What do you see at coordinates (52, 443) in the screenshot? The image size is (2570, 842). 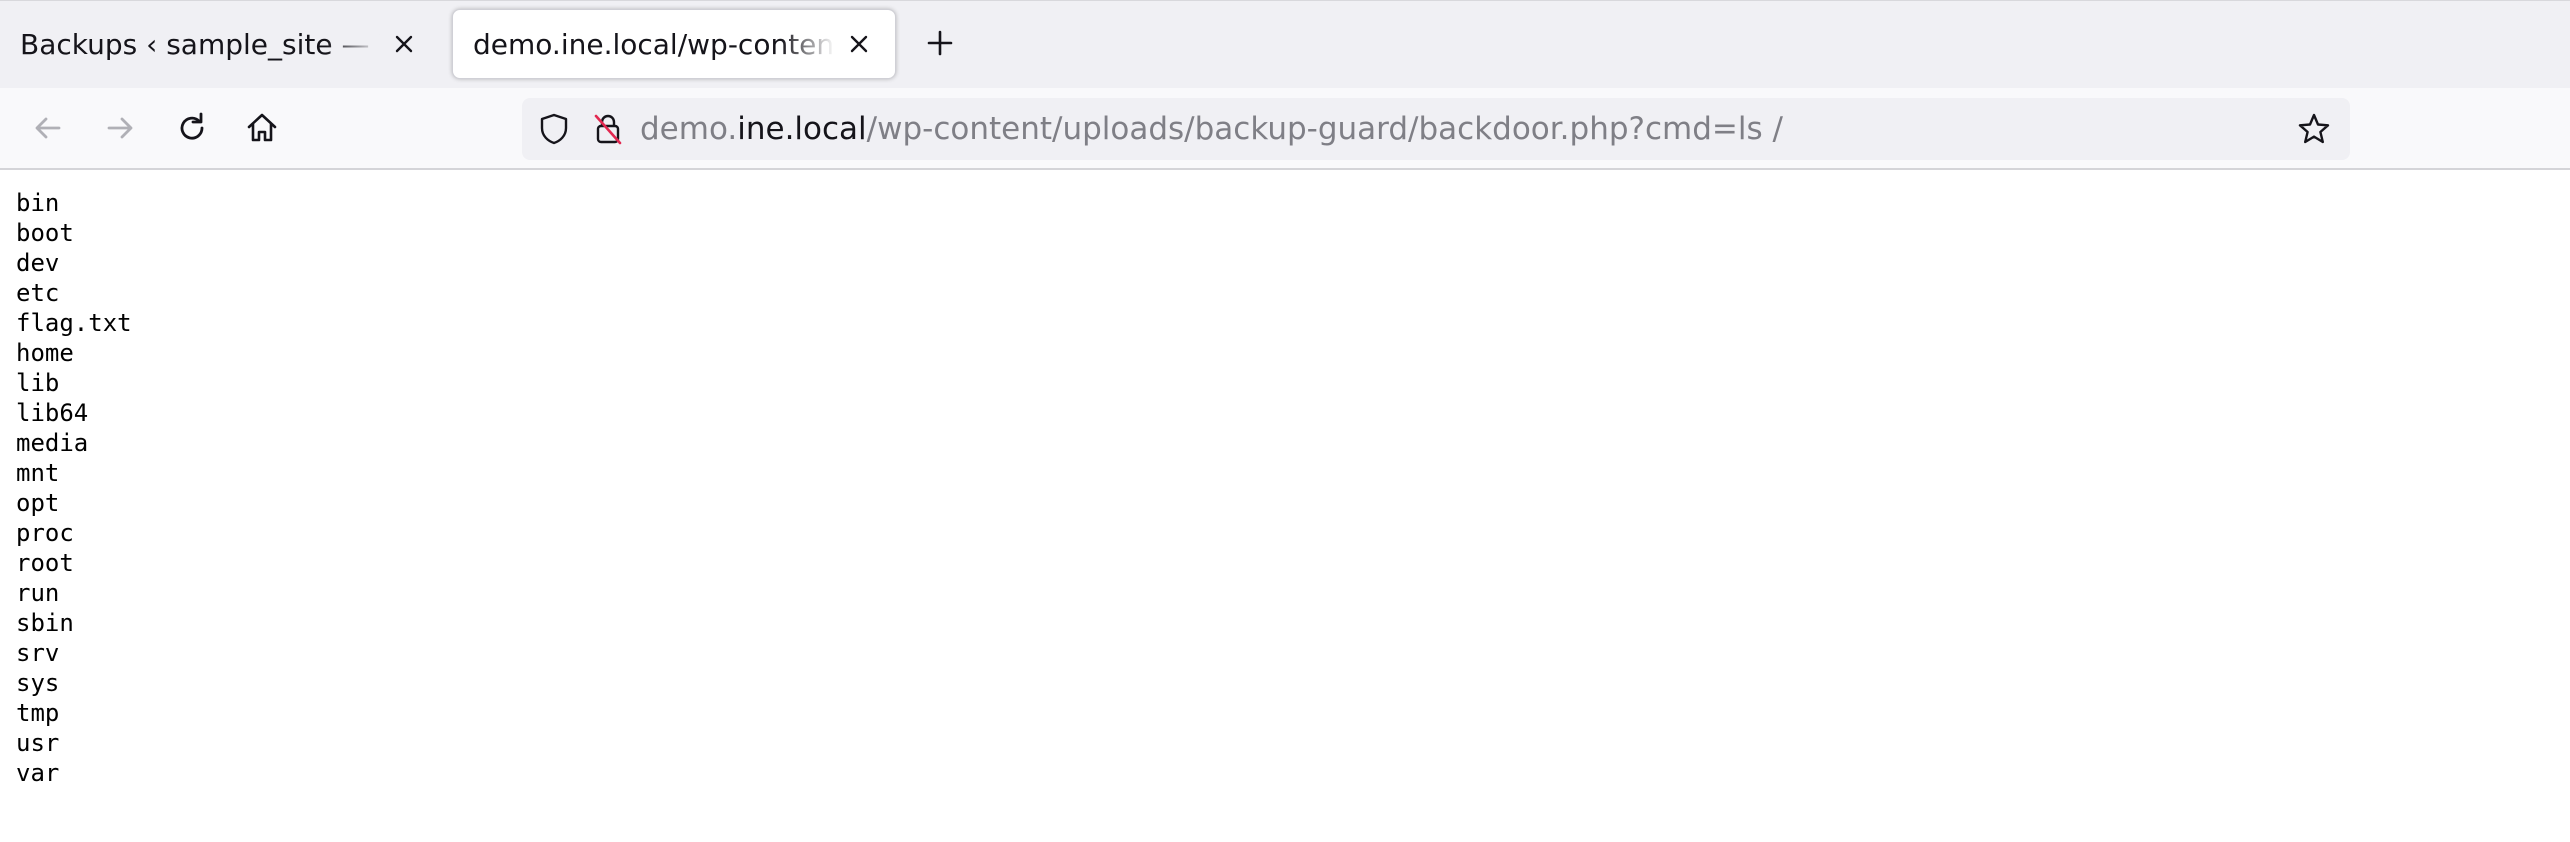 I see `output-line: media` at bounding box center [52, 443].